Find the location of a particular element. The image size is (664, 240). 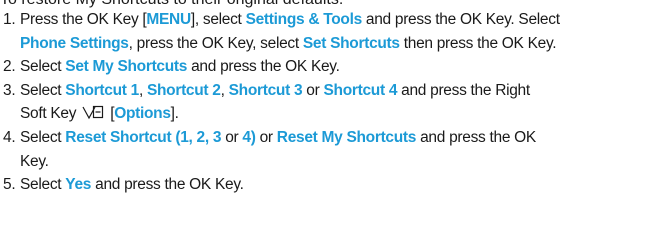

right-soft-key-icon is located at coordinates (93, 113).